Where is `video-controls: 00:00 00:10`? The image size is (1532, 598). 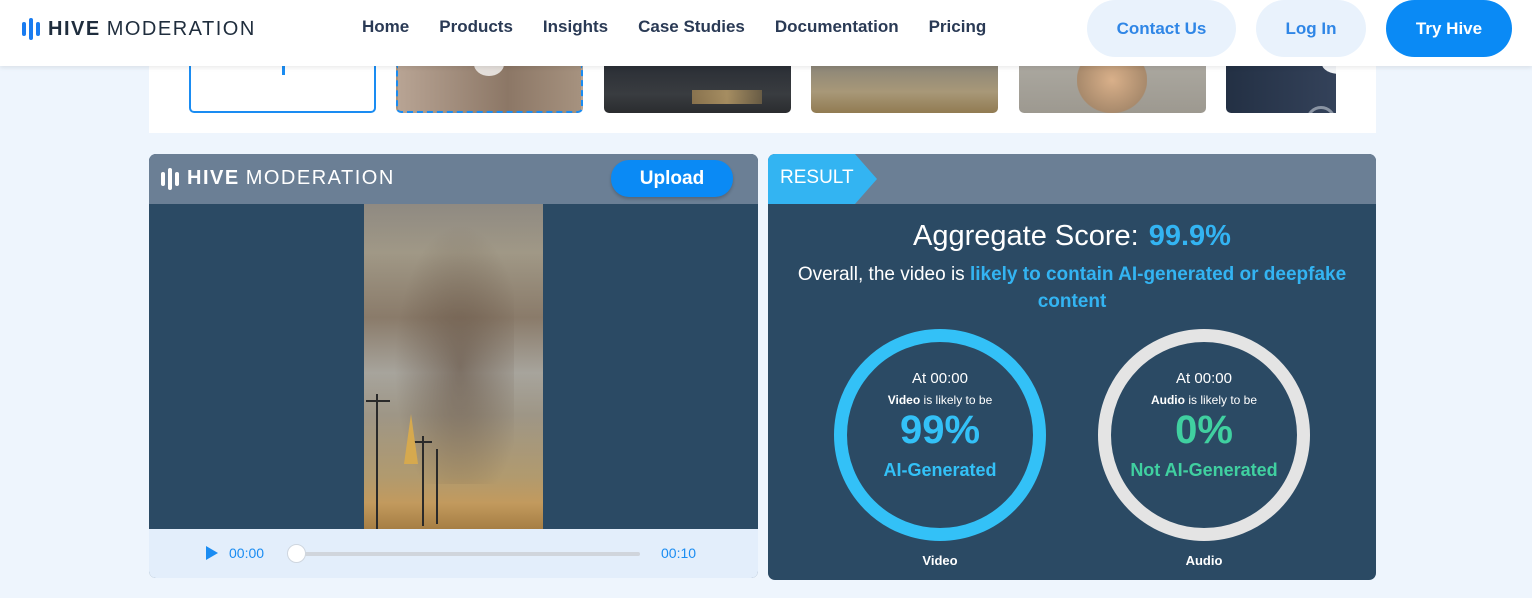
video-controls: 00:00 00:10 is located at coordinates (453, 553).